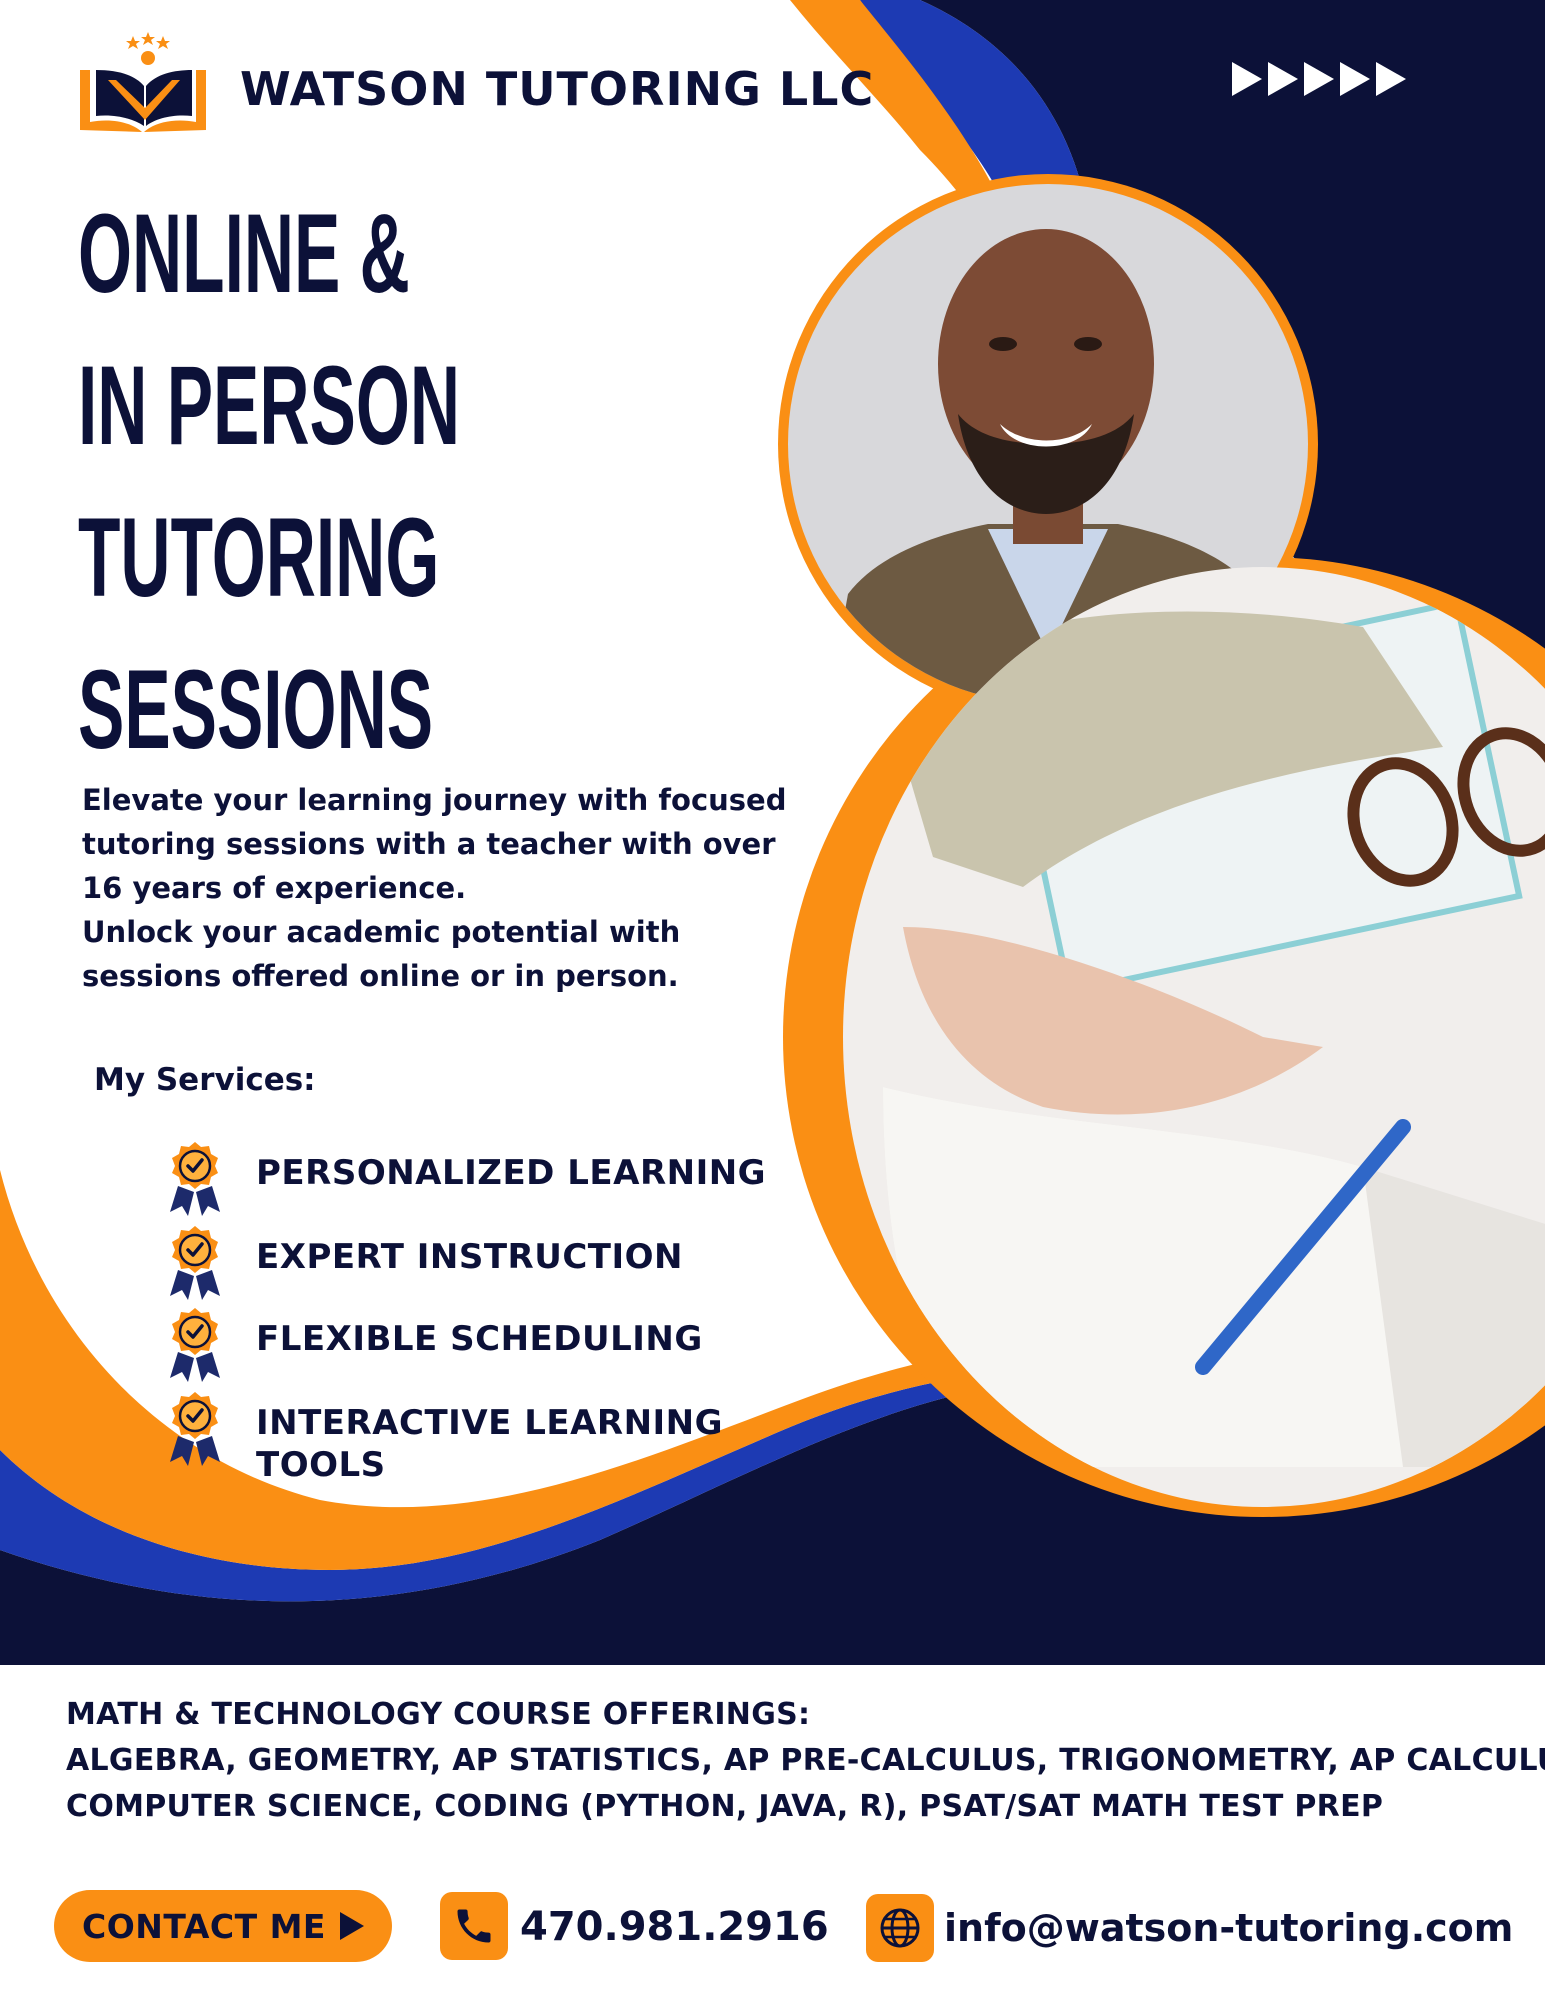 Image resolution: width=1545 pixels, height=2000 pixels. I want to click on open-book-with-stars-icon, so click(143, 82).